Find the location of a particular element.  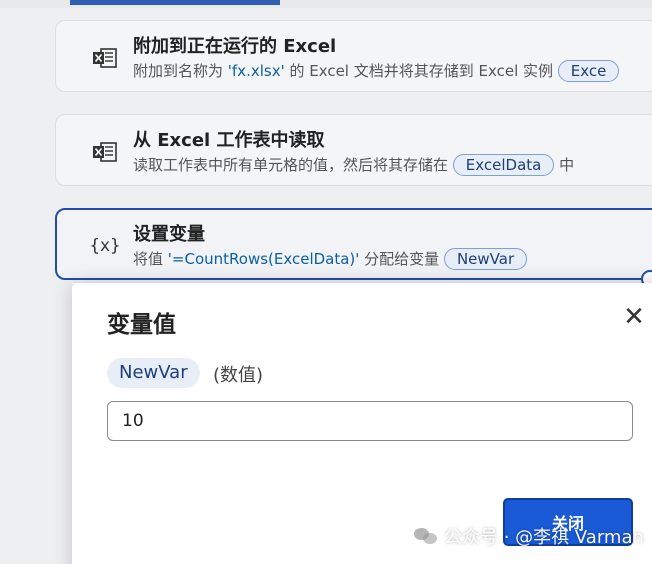

desc-text: 附加到名称为 is located at coordinates (180, 71).